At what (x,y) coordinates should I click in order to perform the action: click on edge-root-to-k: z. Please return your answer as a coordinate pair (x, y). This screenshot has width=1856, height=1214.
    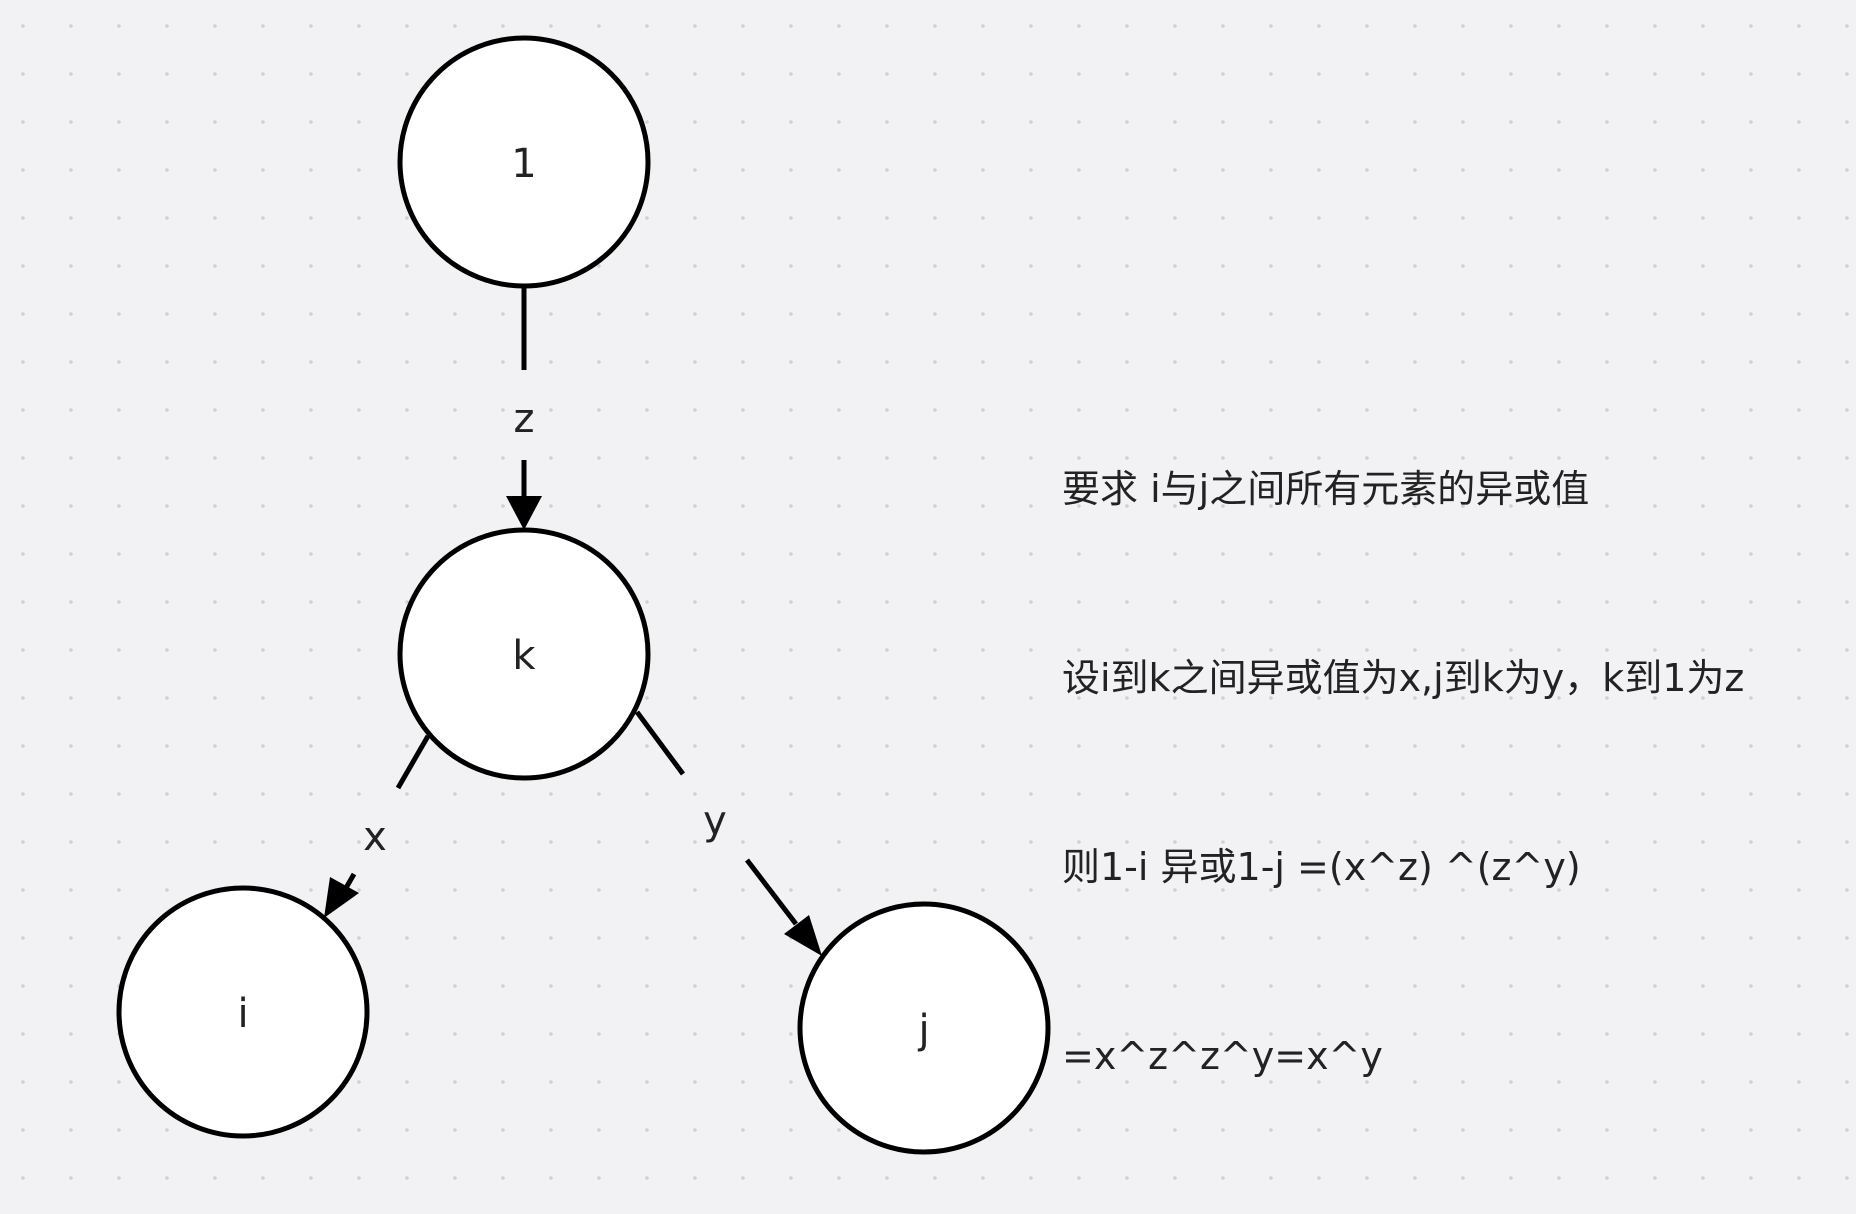
    Looking at the image, I should click on (524, 408).